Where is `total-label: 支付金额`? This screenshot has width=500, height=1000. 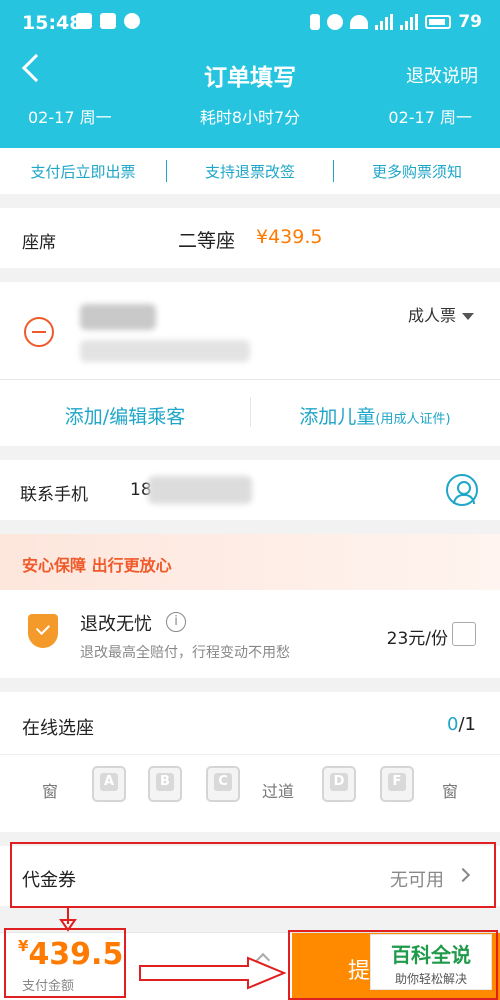 total-label: 支付金额 is located at coordinates (48, 986).